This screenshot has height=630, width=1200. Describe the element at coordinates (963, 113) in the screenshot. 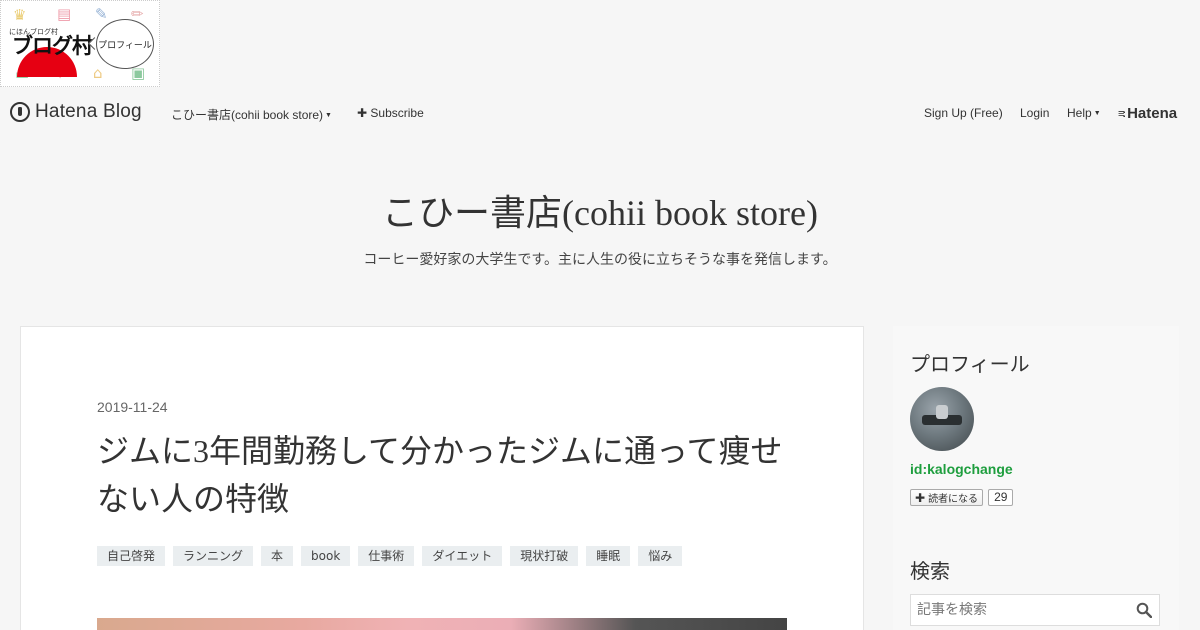

I see `signup-link: Sign Up (Free)` at that location.